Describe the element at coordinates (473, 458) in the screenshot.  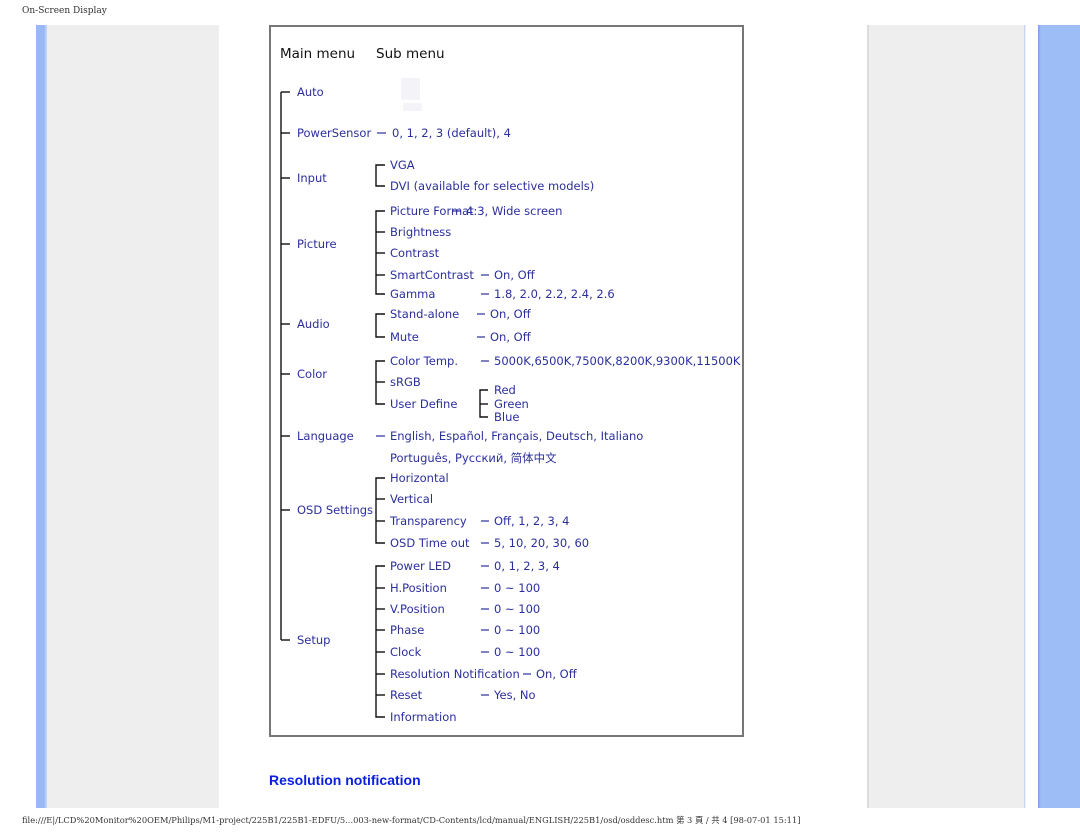
I see `language-values-more: Português, Русский, 简体中文` at that location.